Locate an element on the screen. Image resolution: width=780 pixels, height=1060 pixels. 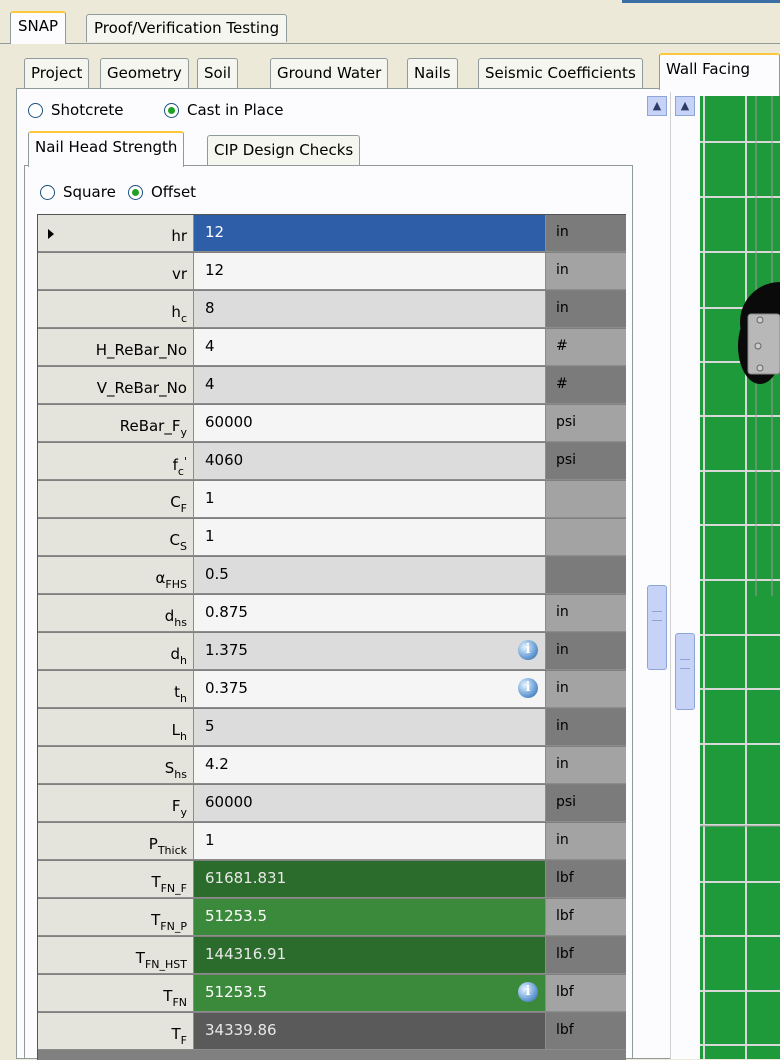
wall-facing-drawing is located at coordinates (740, 577).